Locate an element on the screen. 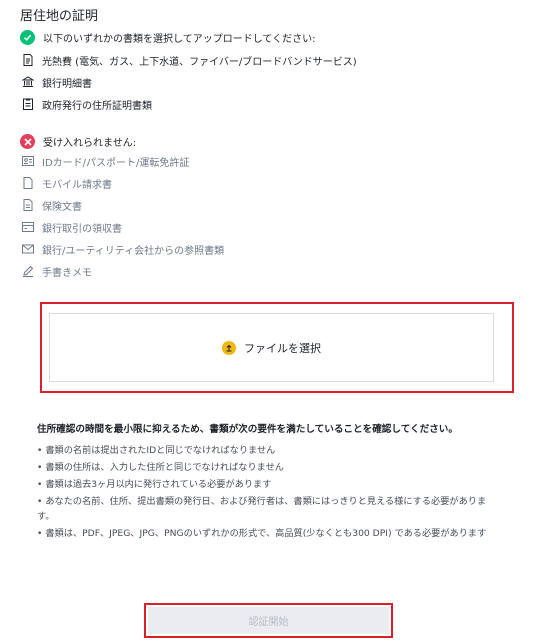 The width and height of the screenshot is (536, 640). bill-icon is located at coordinates (28, 60).